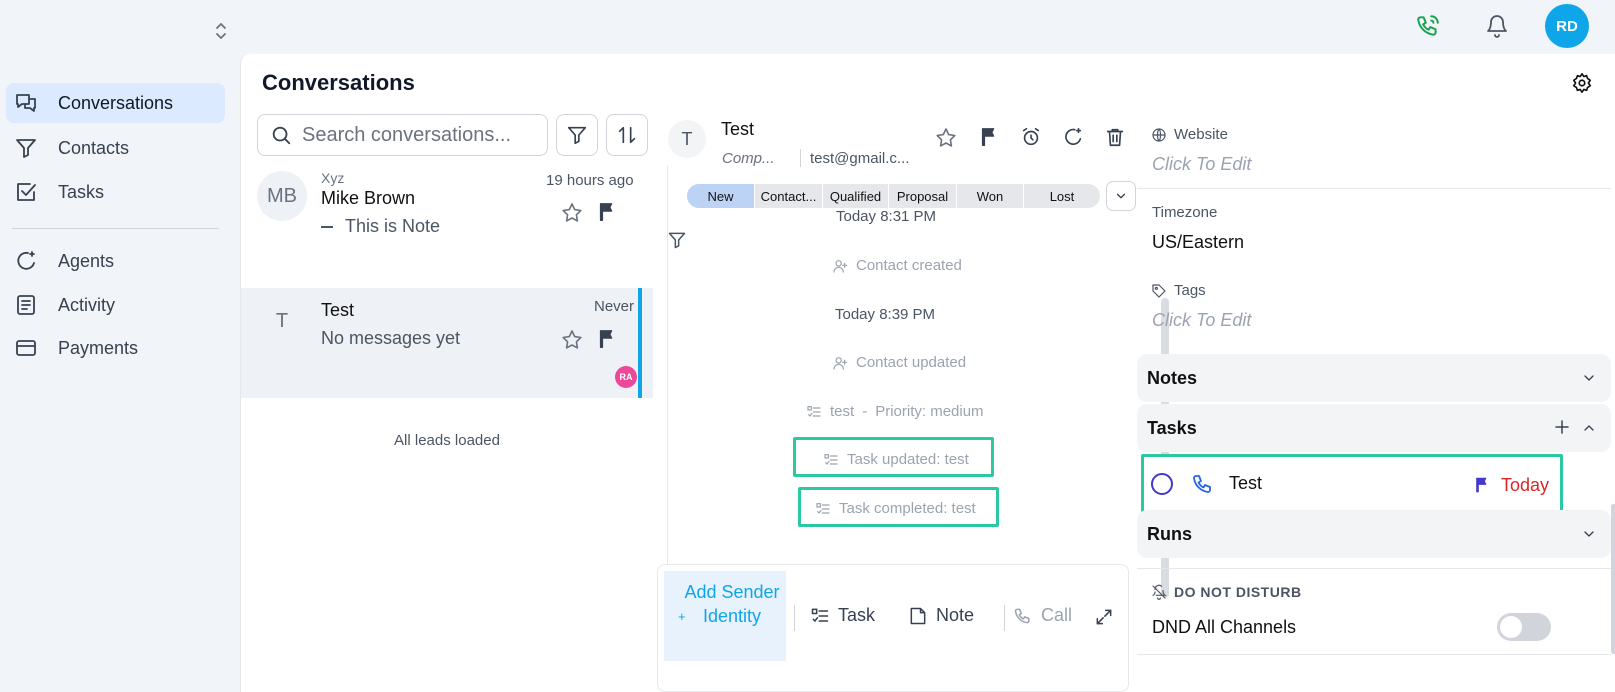 This screenshot has width=1615, height=692. I want to click on timeline-task-priority: Priority: medium, so click(929, 411).